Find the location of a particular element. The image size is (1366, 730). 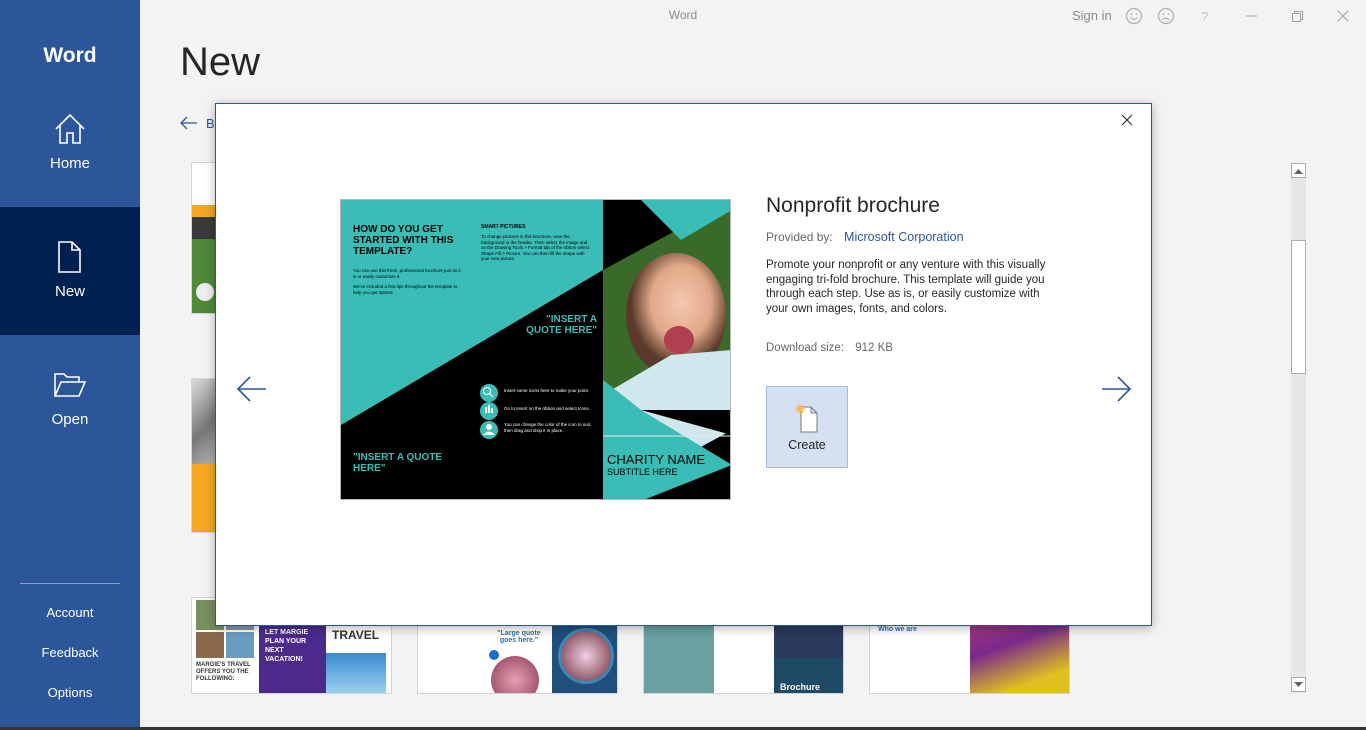

thumbnail-text: TRAVEL is located at coordinates (356, 635).